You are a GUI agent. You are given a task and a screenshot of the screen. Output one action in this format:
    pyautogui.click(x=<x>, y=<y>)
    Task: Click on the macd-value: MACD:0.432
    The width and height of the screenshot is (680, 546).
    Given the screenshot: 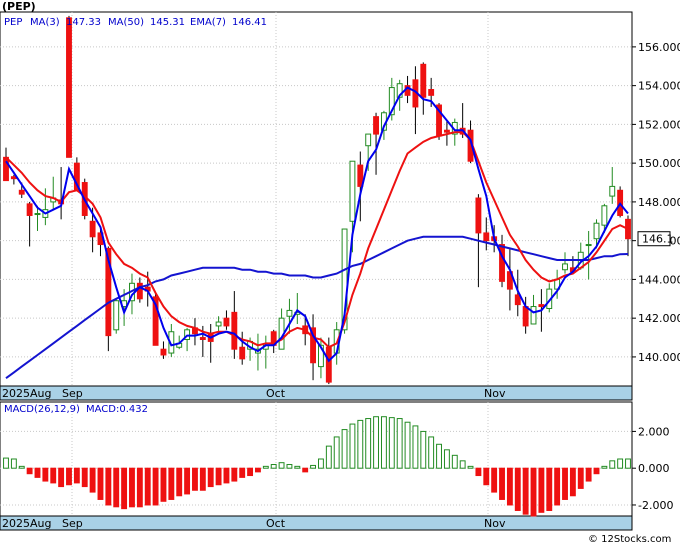 What is the action you would take?
    pyautogui.click(x=117, y=409)
    